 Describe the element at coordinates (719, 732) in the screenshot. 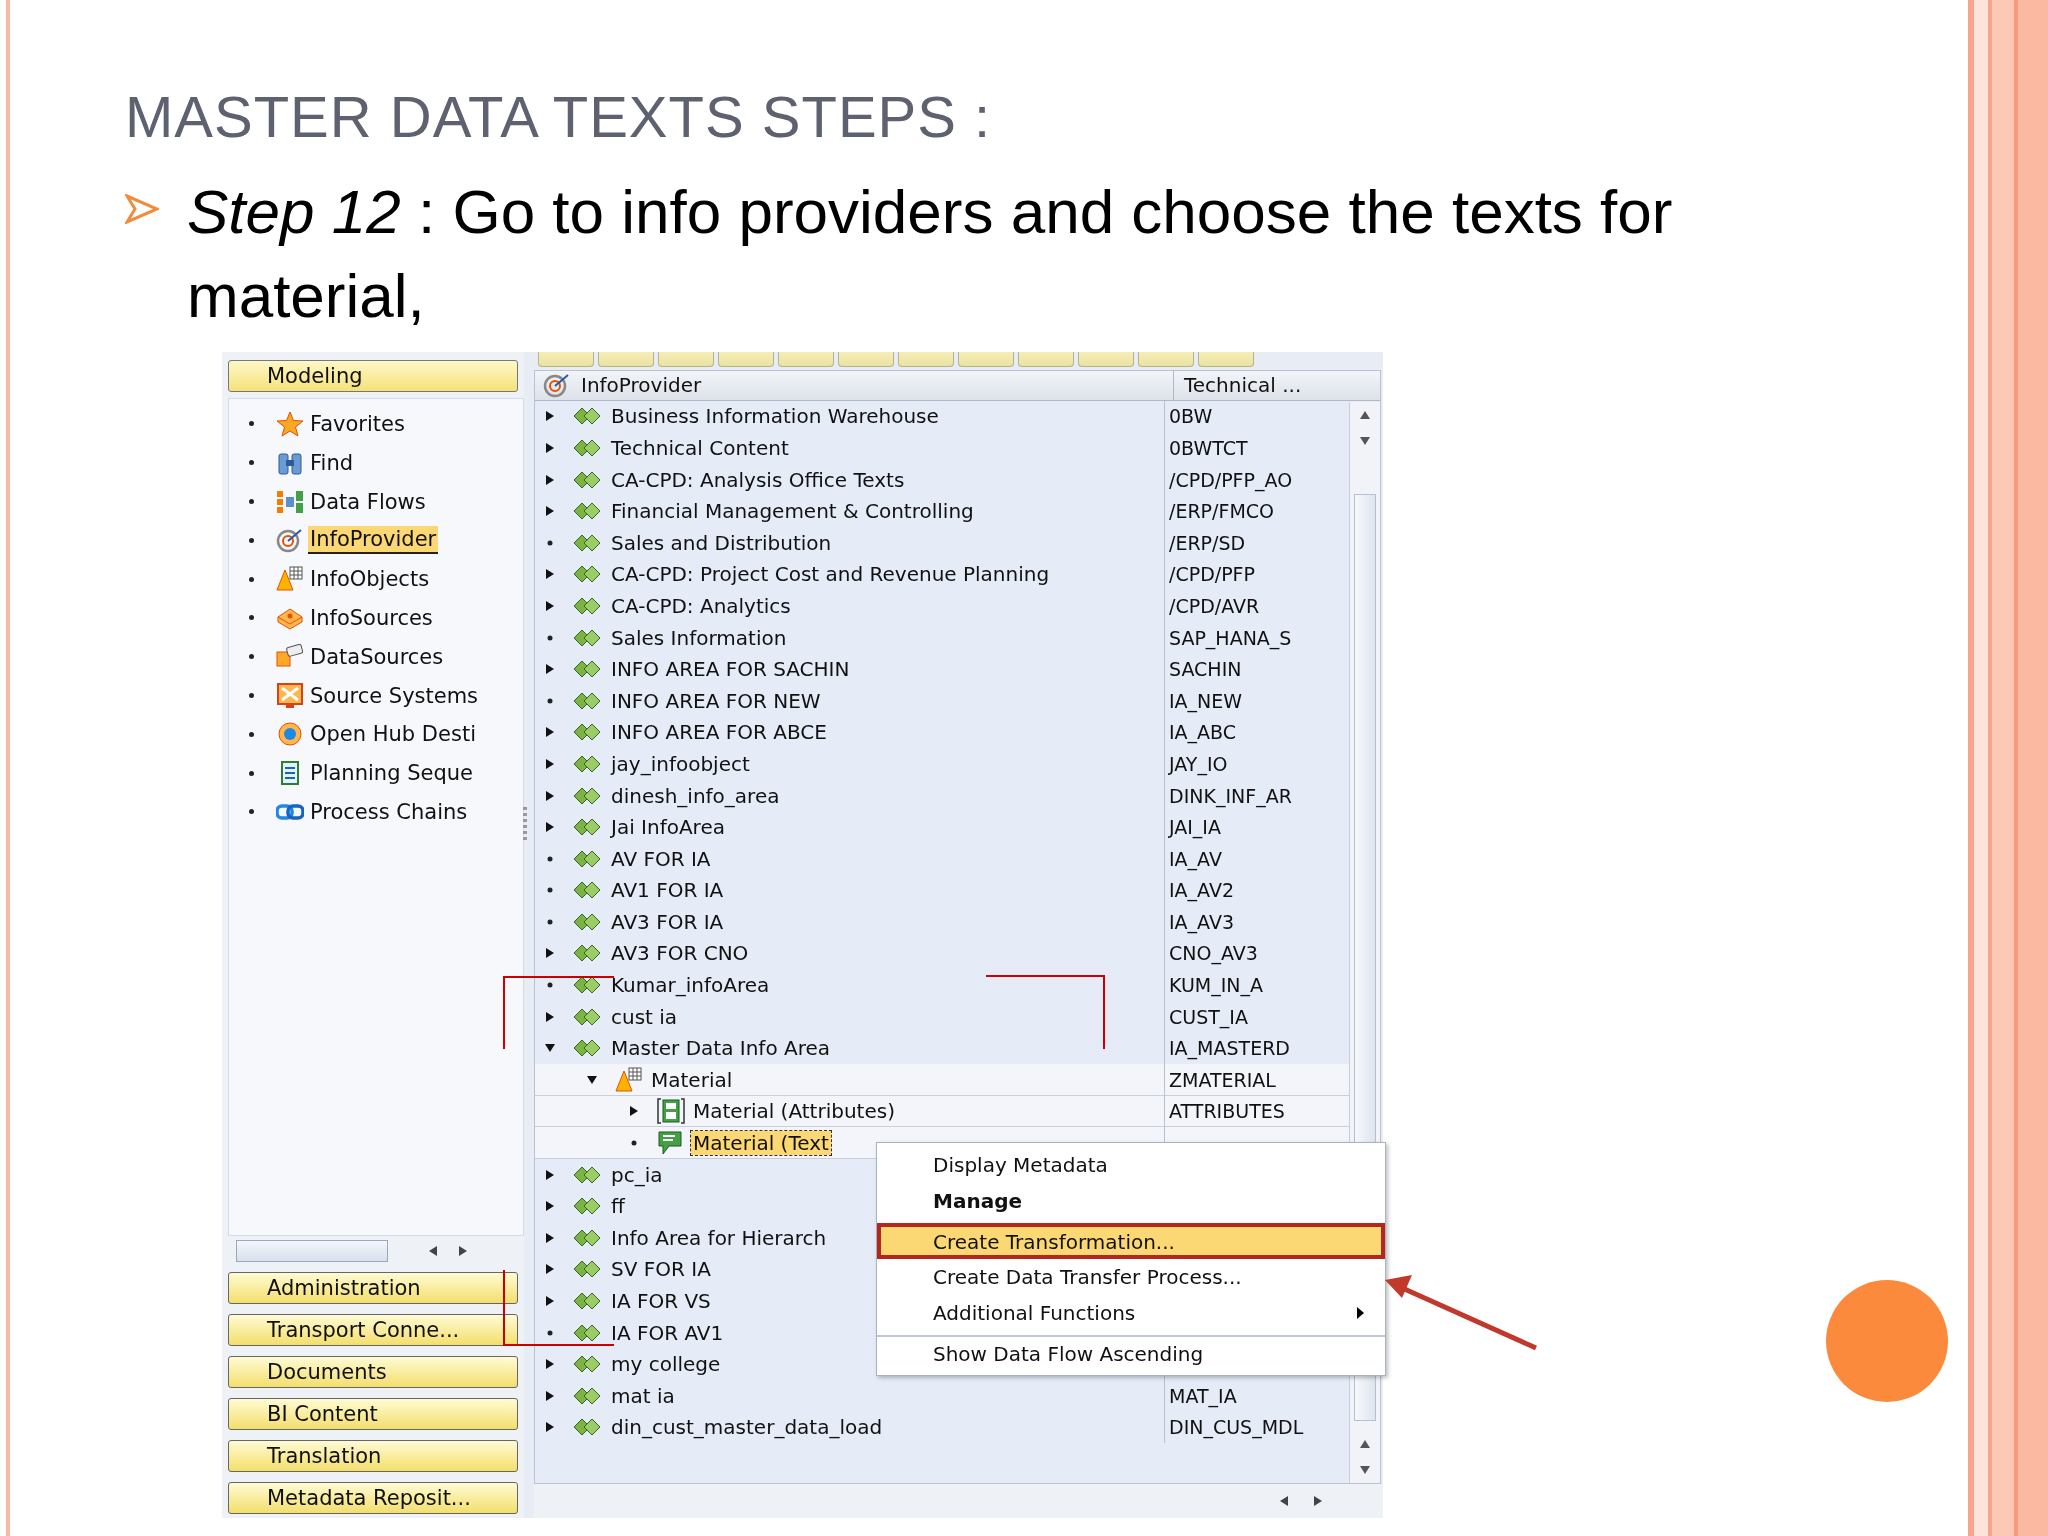

I see `tree-item: INFO AREA FOR ABCE` at that location.